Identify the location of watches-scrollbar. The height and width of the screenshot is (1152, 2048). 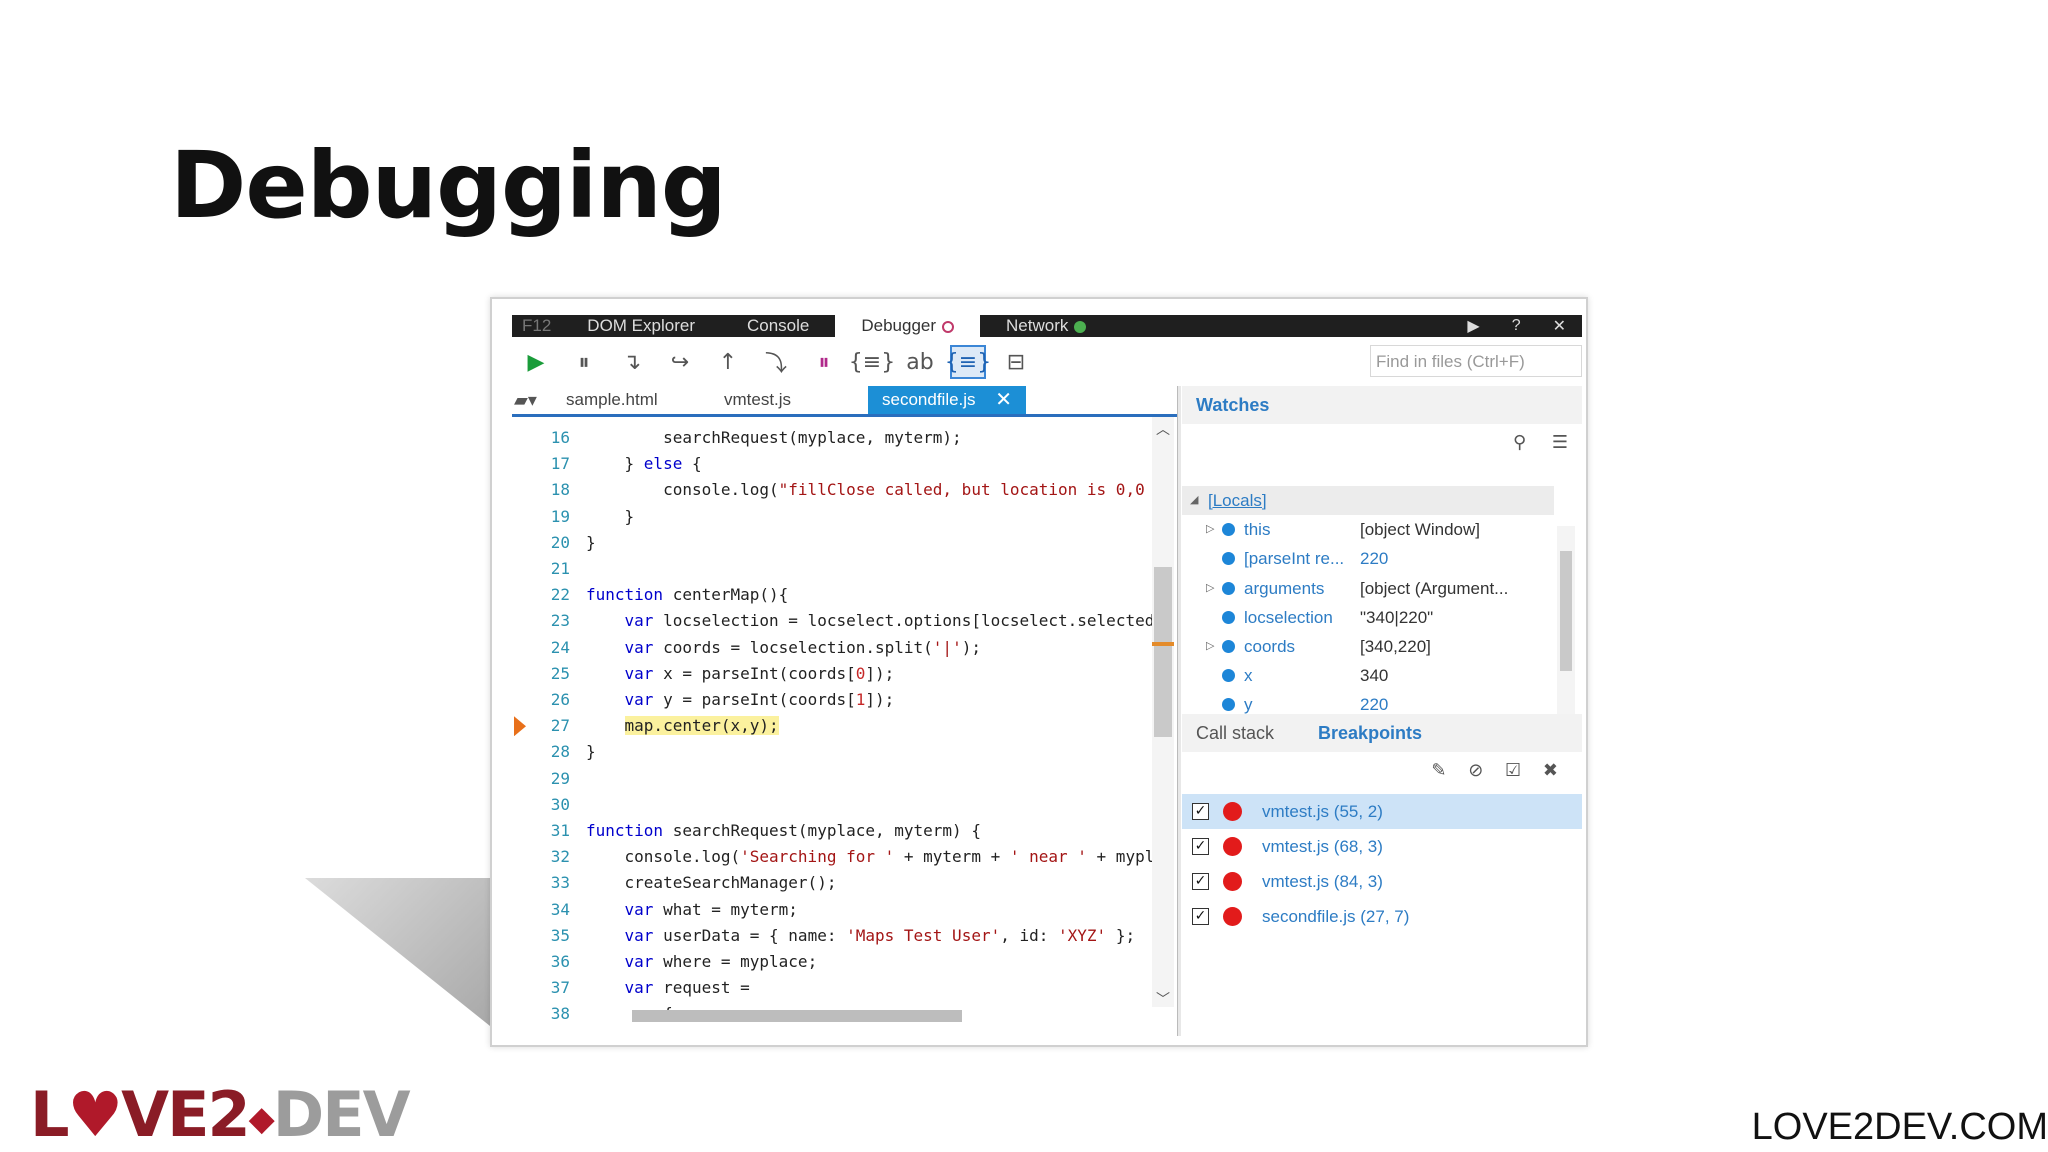
(1566, 621).